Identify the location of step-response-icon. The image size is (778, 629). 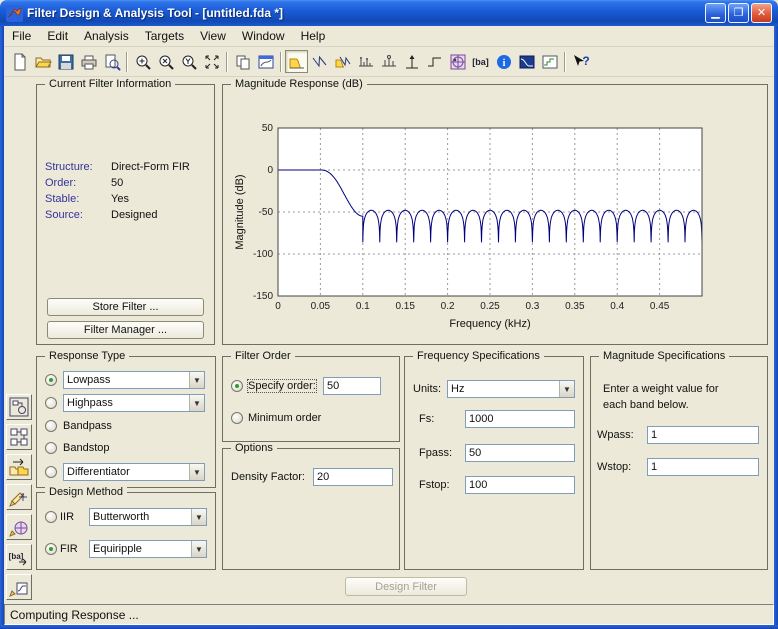
(434, 61).